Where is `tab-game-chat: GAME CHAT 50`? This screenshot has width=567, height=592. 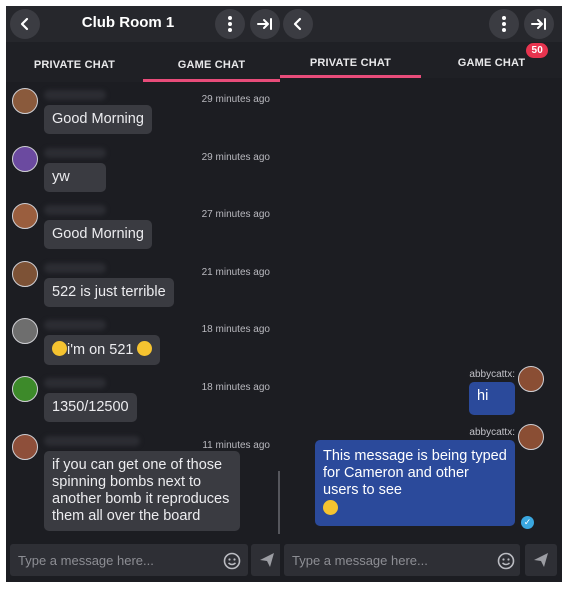 tab-game-chat: GAME CHAT 50 is located at coordinates (491, 60).